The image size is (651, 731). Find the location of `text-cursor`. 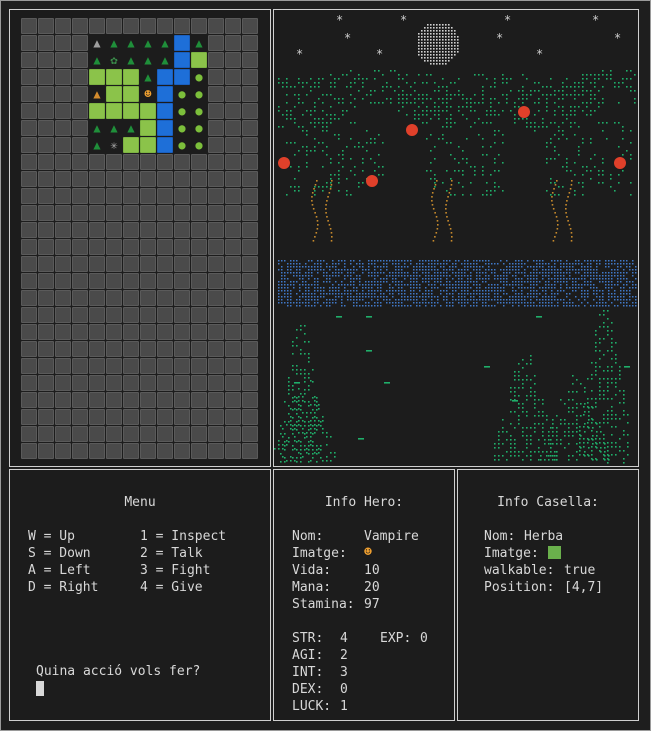

text-cursor is located at coordinates (40, 688).